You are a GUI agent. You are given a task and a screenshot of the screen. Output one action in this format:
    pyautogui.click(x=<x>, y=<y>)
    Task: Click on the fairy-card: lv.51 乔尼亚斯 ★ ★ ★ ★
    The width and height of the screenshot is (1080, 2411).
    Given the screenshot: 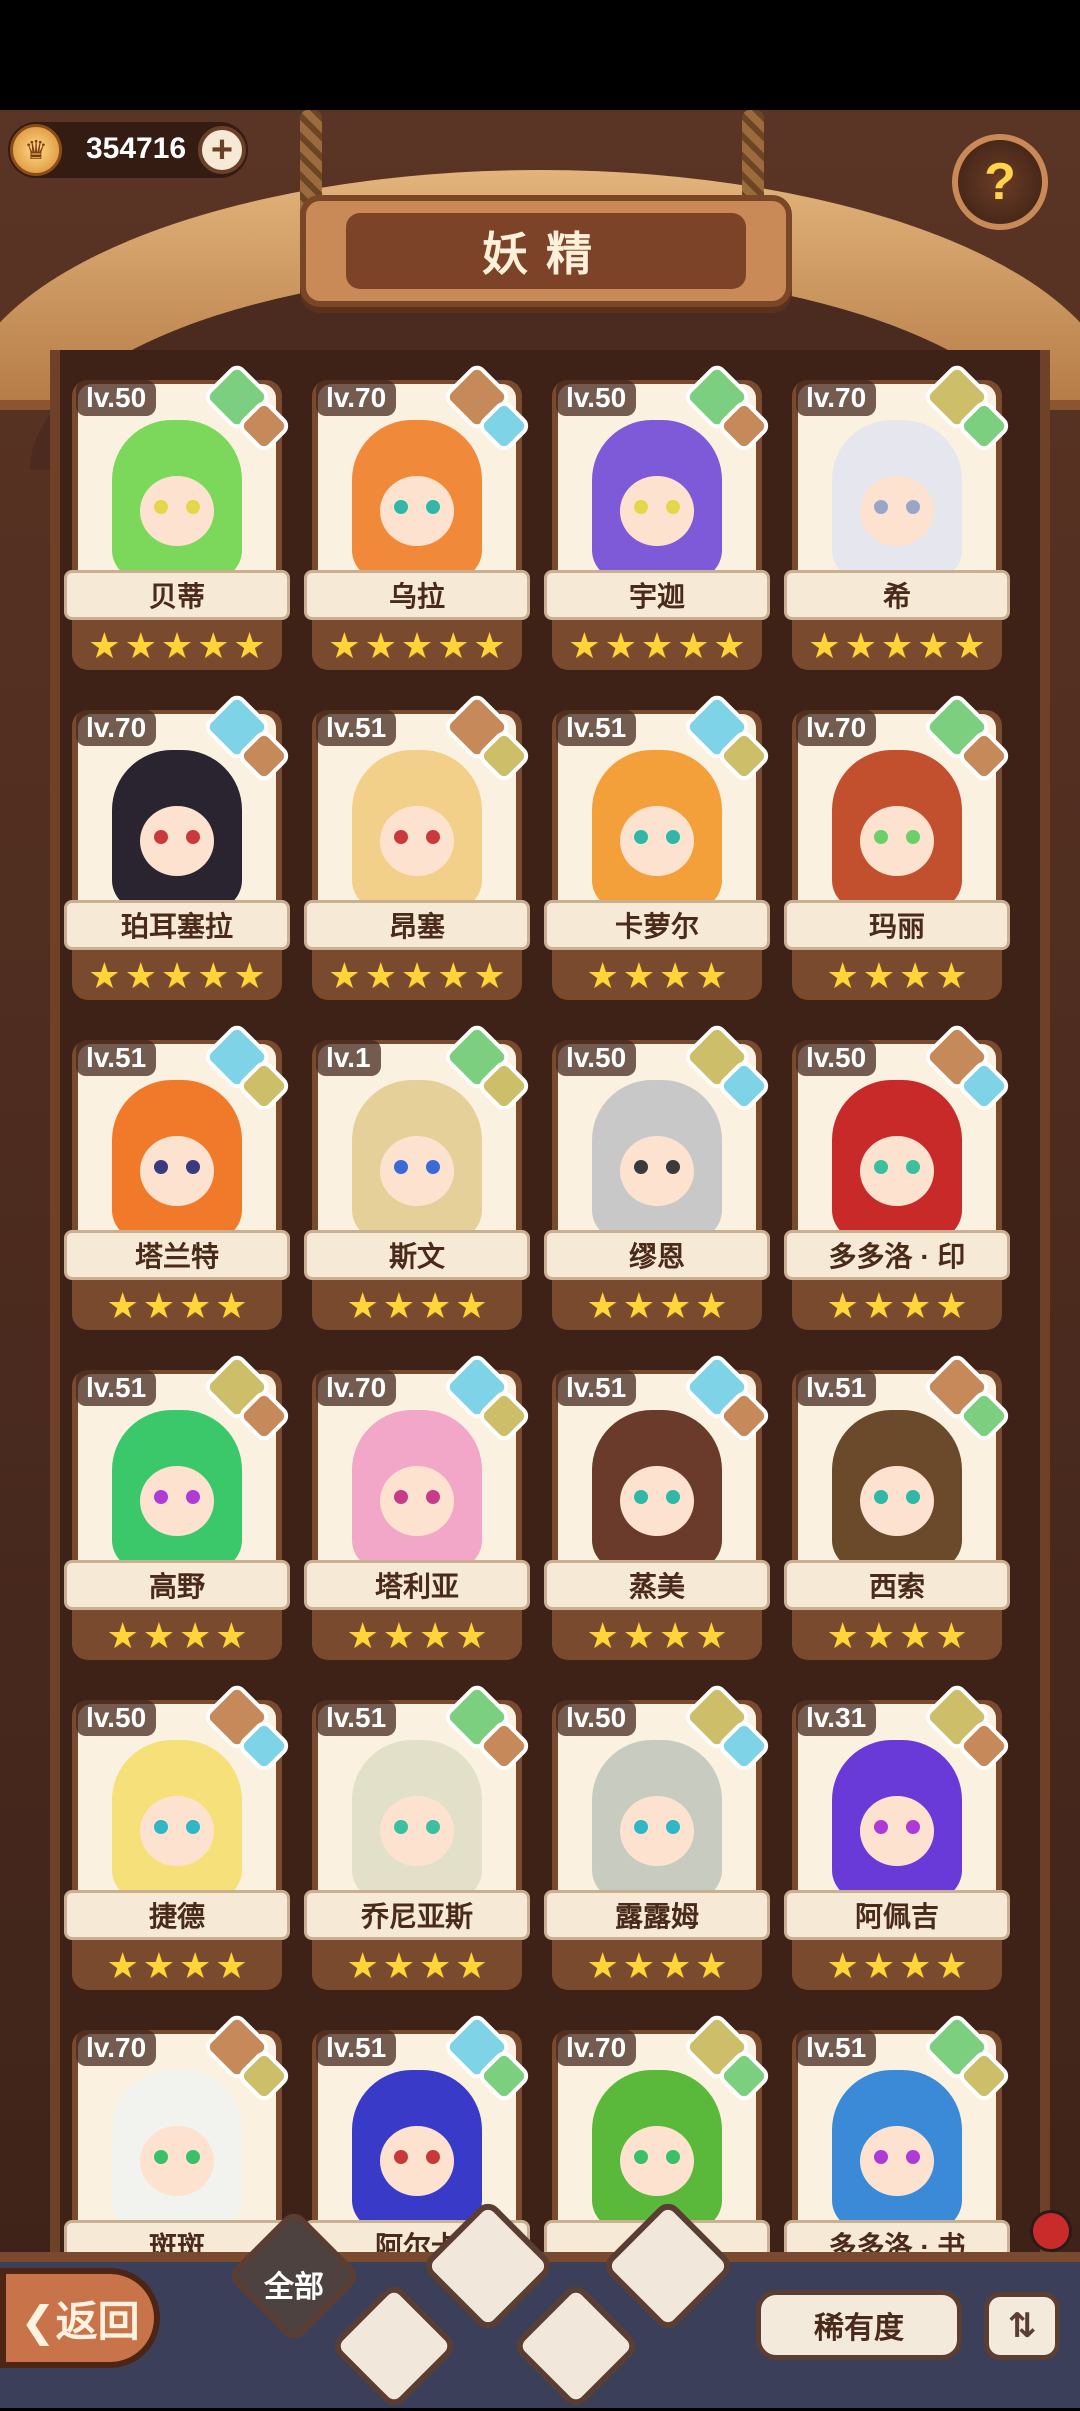 What is the action you would take?
    pyautogui.click(x=418, y=1836)
    